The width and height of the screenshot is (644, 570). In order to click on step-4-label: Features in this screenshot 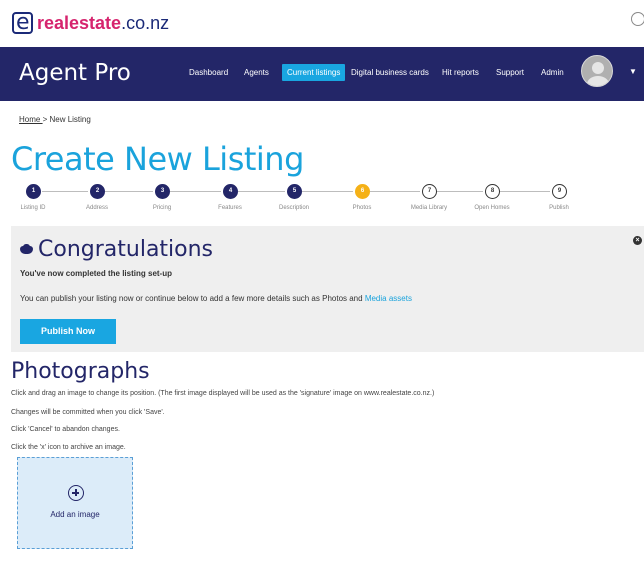, I will do `click(230, 208)`.